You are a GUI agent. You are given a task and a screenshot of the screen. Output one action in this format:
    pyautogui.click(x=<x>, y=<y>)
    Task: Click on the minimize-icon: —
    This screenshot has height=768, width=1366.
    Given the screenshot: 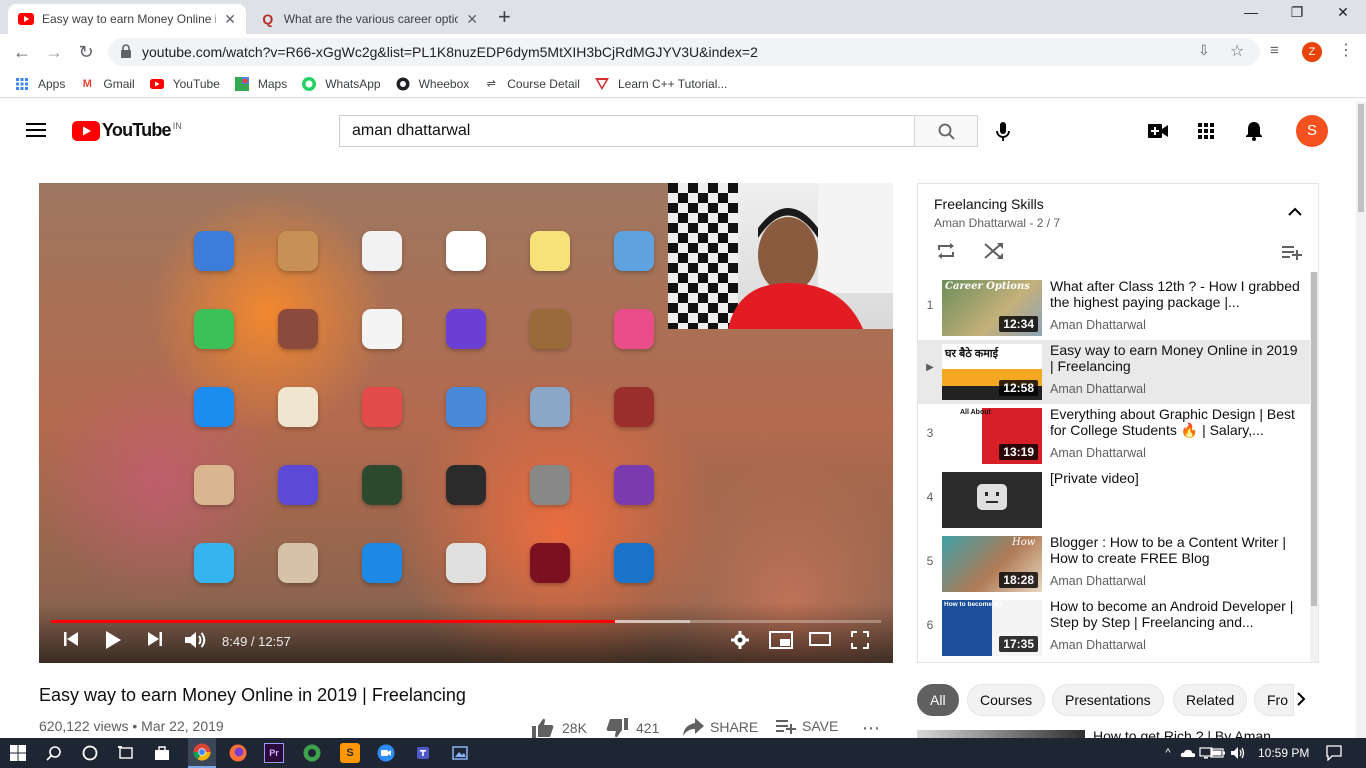 What is the action you would take?
    pyautogui.click(x=1251, y=15)
    